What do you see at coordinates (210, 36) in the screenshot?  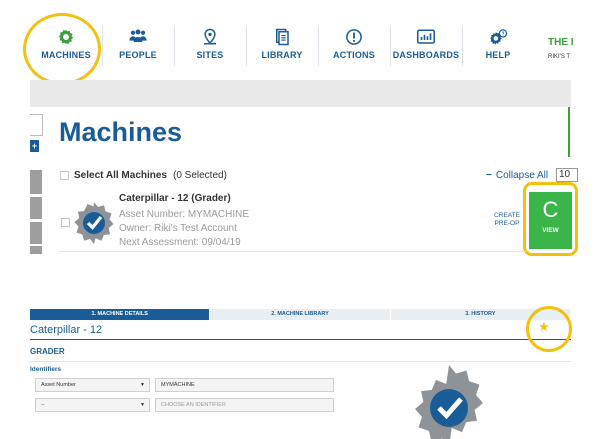 I see `map-pin-icon` at bounding box center [210, 36].